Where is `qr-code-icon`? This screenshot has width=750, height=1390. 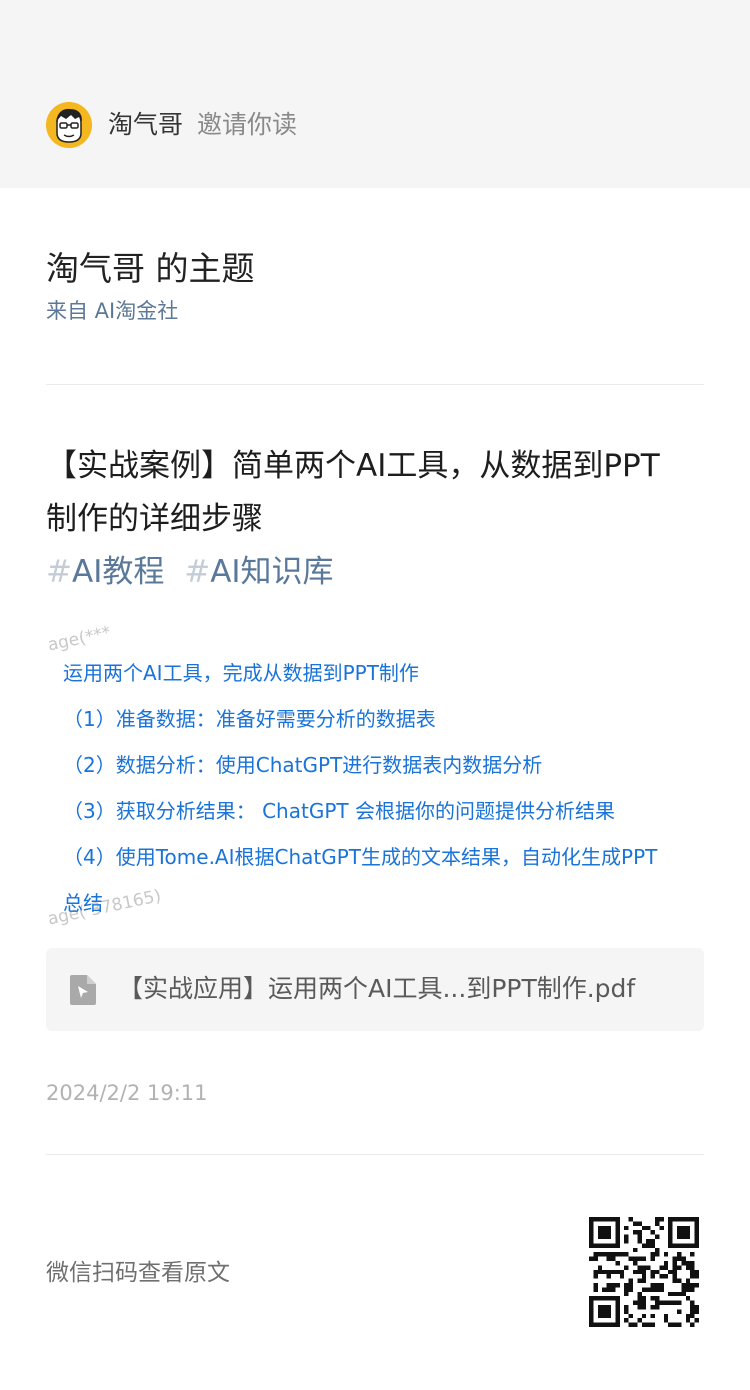
qr-code-icon is located at coordinates (644, 1272).